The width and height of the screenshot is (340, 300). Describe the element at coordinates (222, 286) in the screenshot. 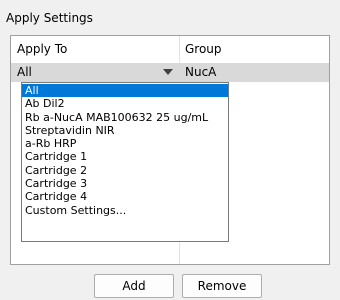

I see `remove-button: Remove` at that location.